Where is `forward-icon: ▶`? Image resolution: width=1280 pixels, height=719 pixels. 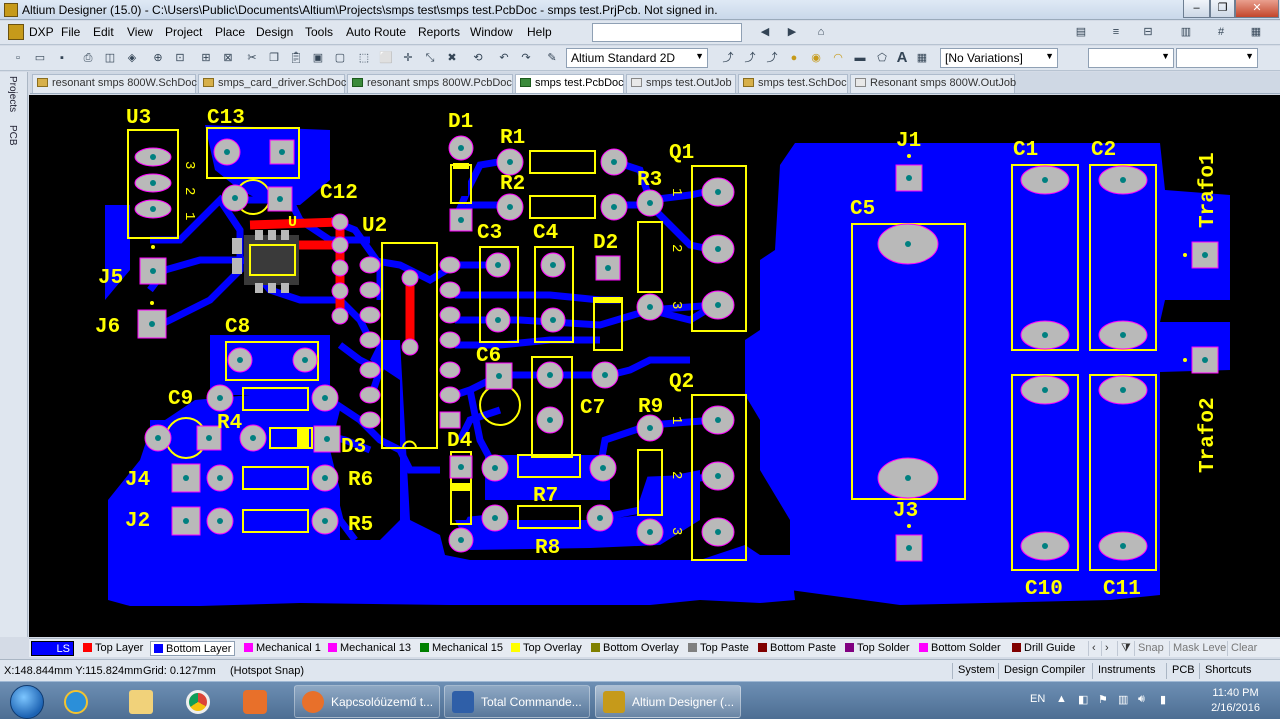
forward-icon: ▶ is located at coordinates (792, 32).